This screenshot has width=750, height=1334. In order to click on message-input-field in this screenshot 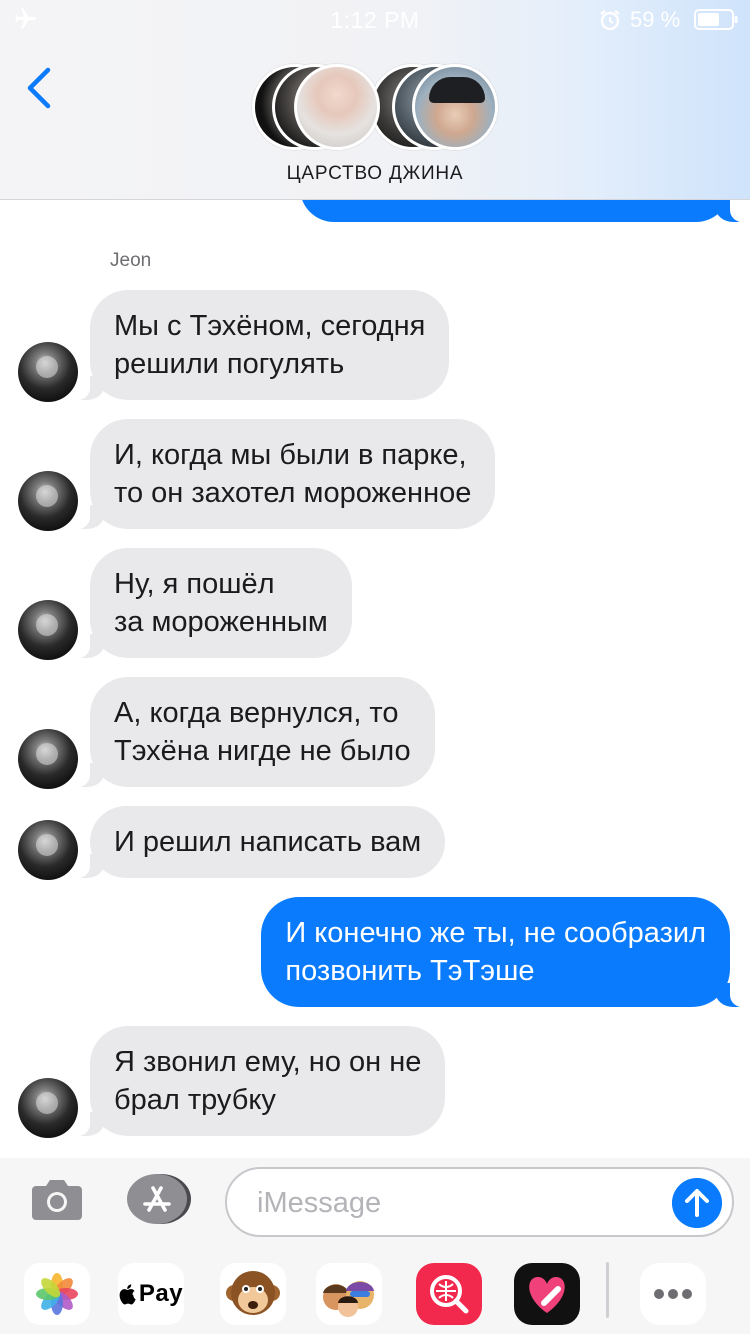, I will do `click(479, 1202)`.